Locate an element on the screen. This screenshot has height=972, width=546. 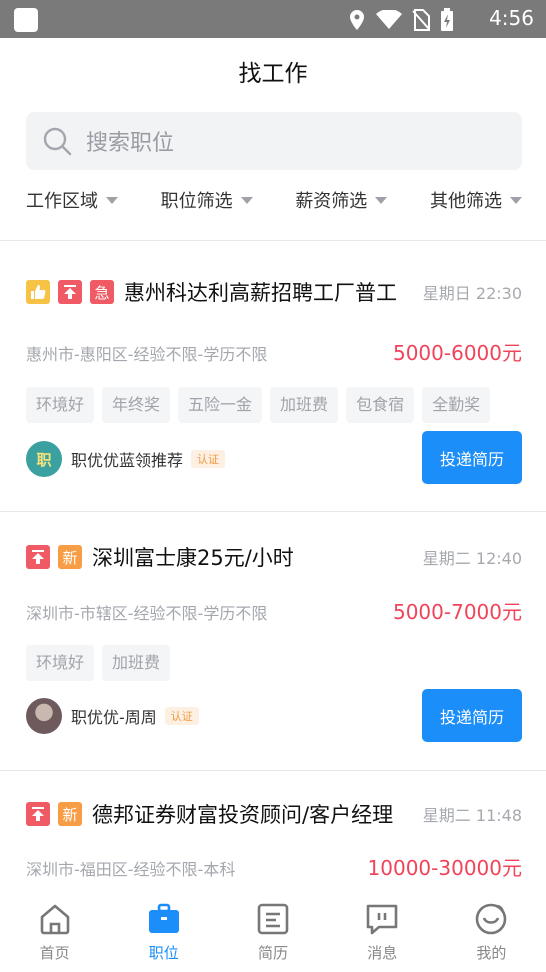
home-icon is located at coordinates (54, 919).